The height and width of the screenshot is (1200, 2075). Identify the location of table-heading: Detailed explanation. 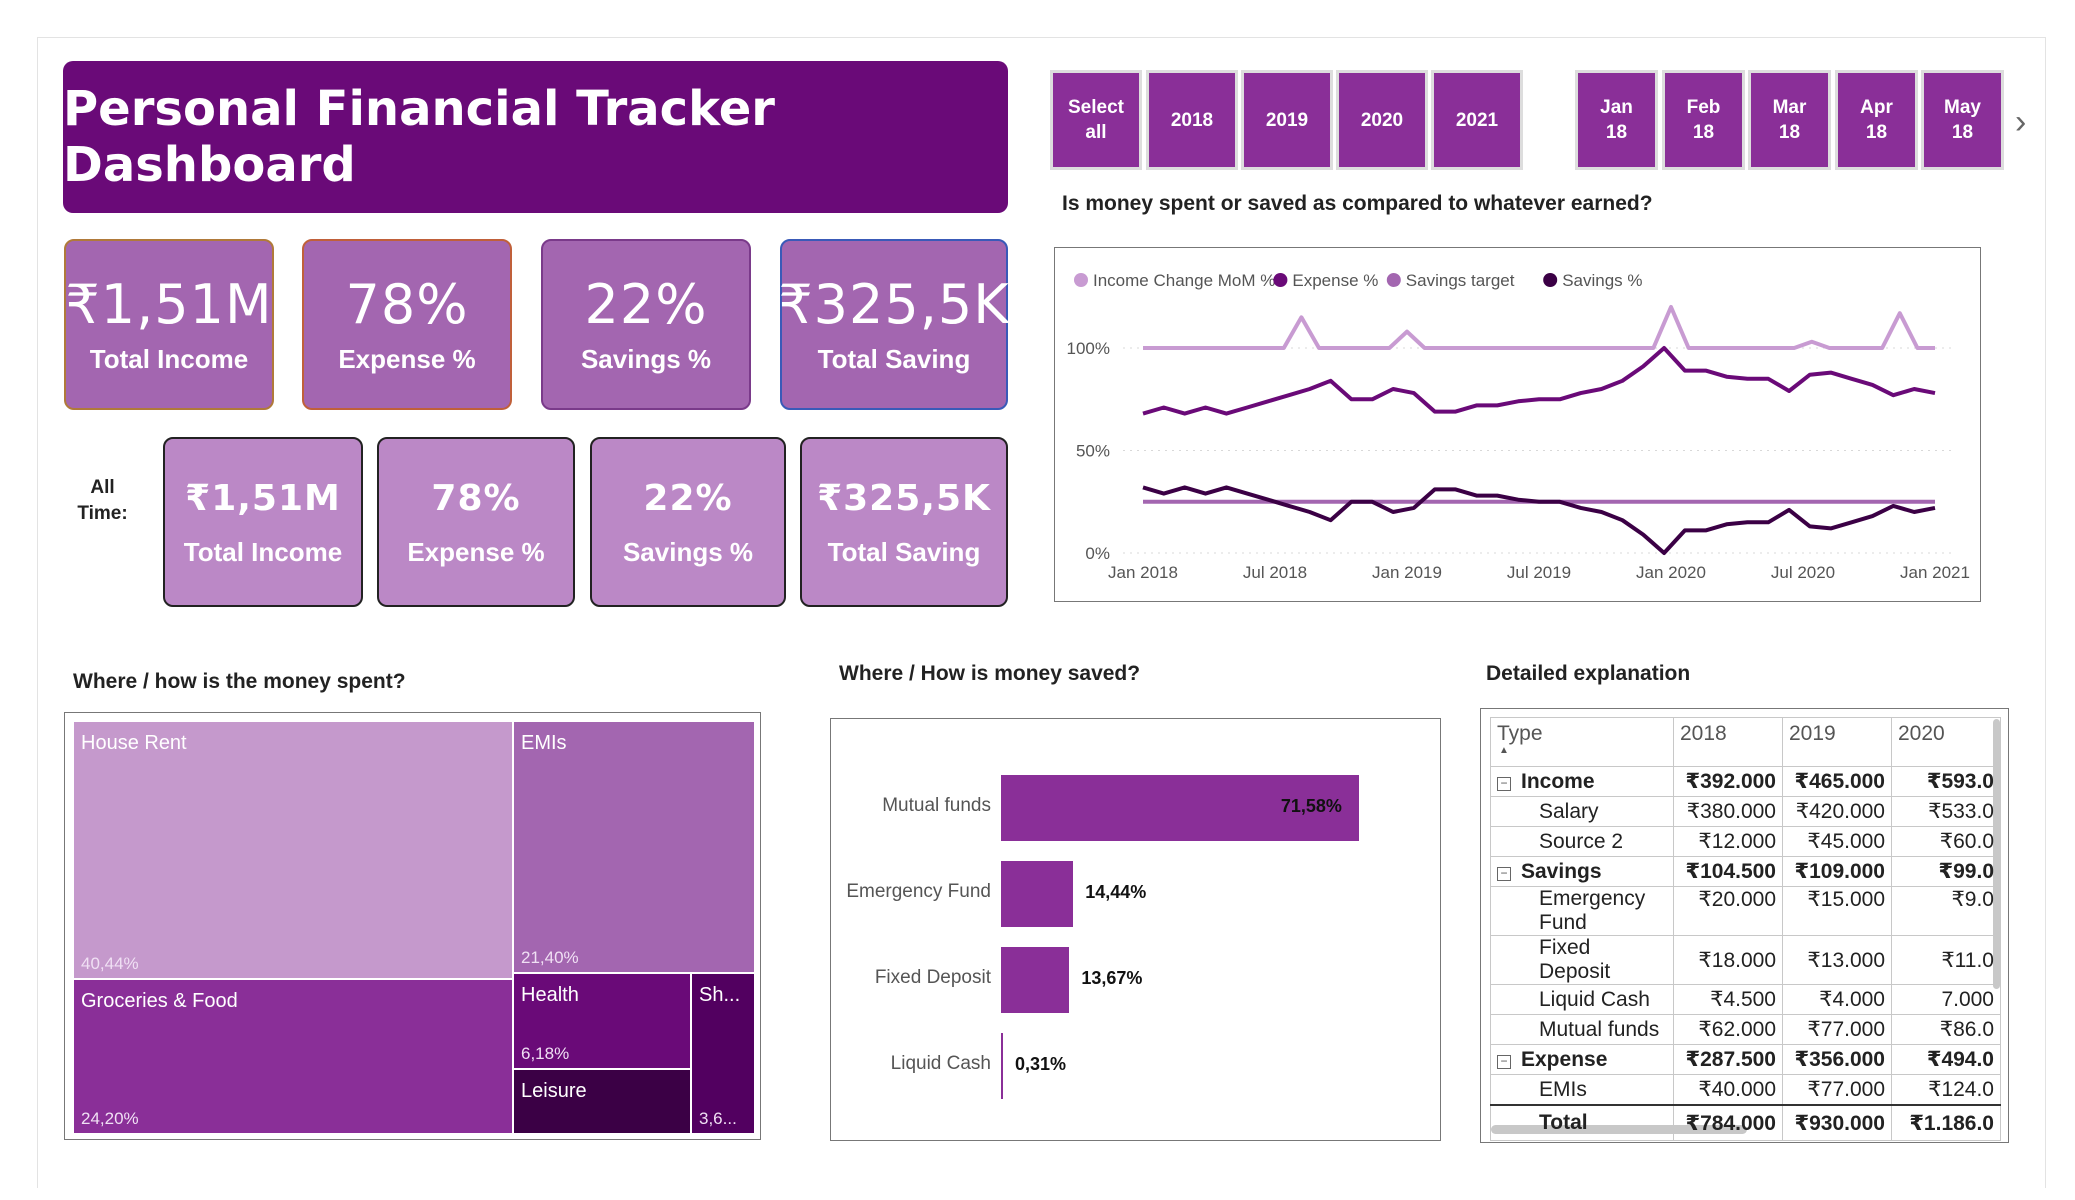
(1588, 673).